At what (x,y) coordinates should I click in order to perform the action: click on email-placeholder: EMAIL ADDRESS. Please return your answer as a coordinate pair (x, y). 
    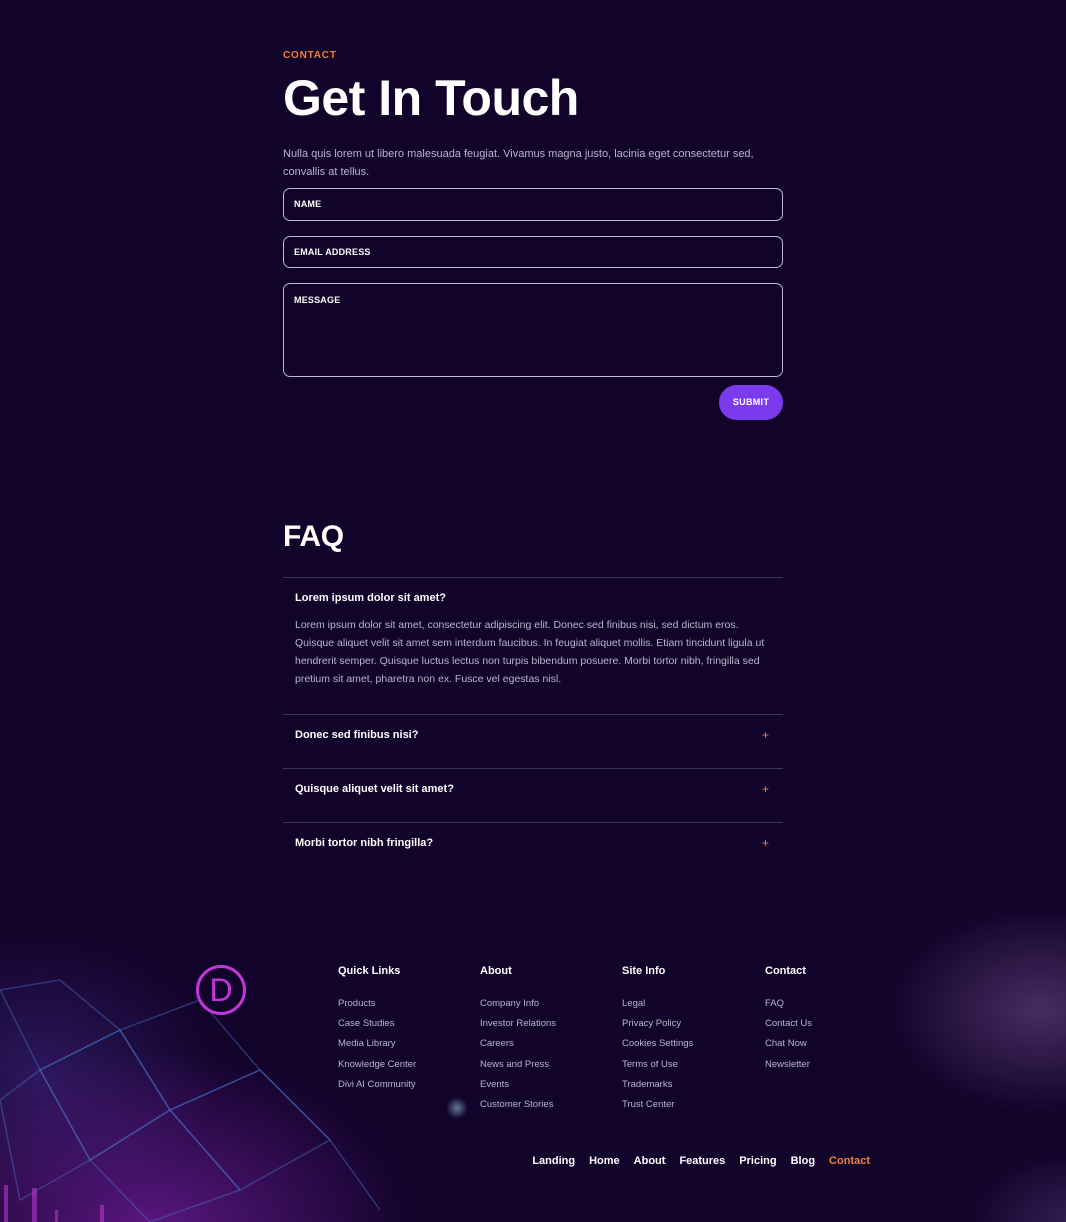
    Looking at the image, I should click on (332, 252).